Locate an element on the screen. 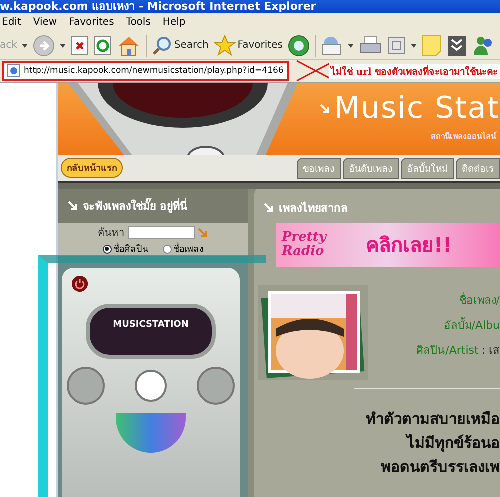 The image size is (500, 497). search-field is located at coordinates (161, 232).